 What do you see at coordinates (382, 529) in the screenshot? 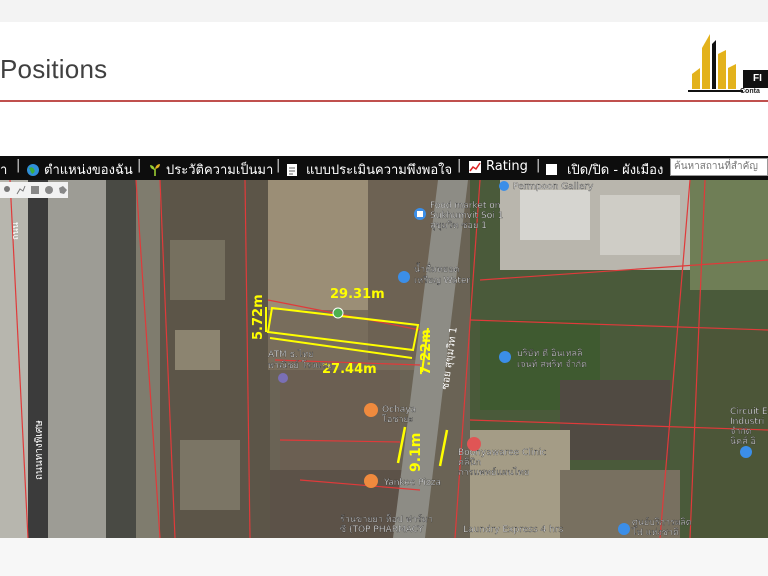
I see `poi-pharmacy-label-2: ซี (TOP PHARMACY` at bounding box center [382, 529].